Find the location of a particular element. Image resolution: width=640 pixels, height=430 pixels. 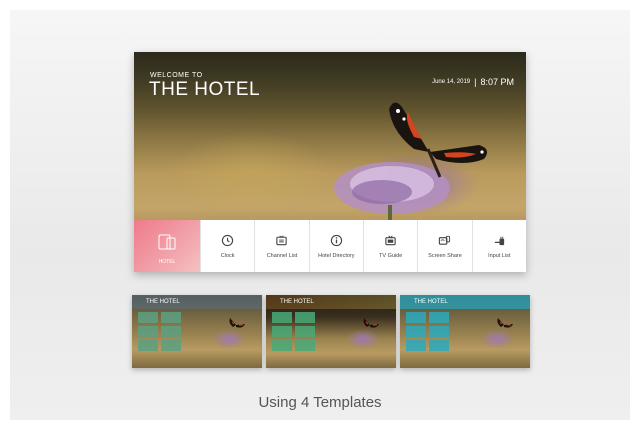

welcome-text: WELCOME TO is located at coordinates (176, 75).